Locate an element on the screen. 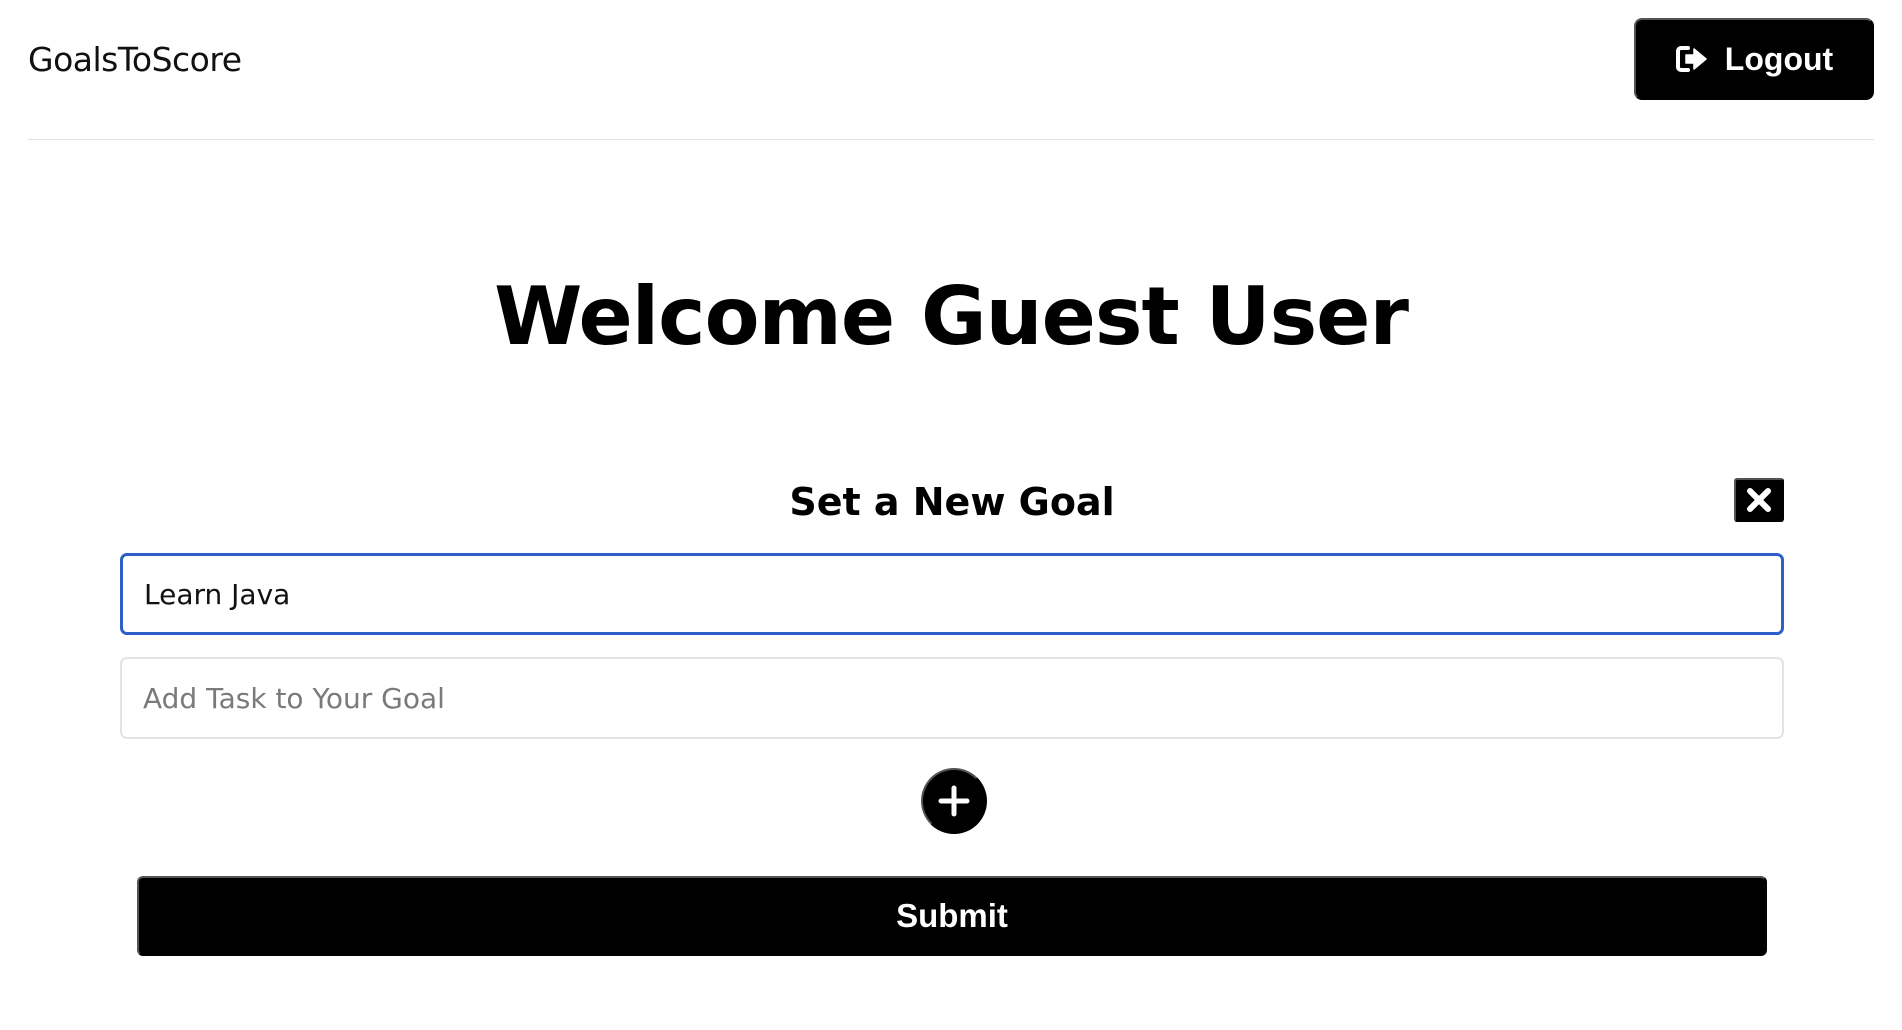  form-title: Set a New Goal is located at coordinates (952, 502).